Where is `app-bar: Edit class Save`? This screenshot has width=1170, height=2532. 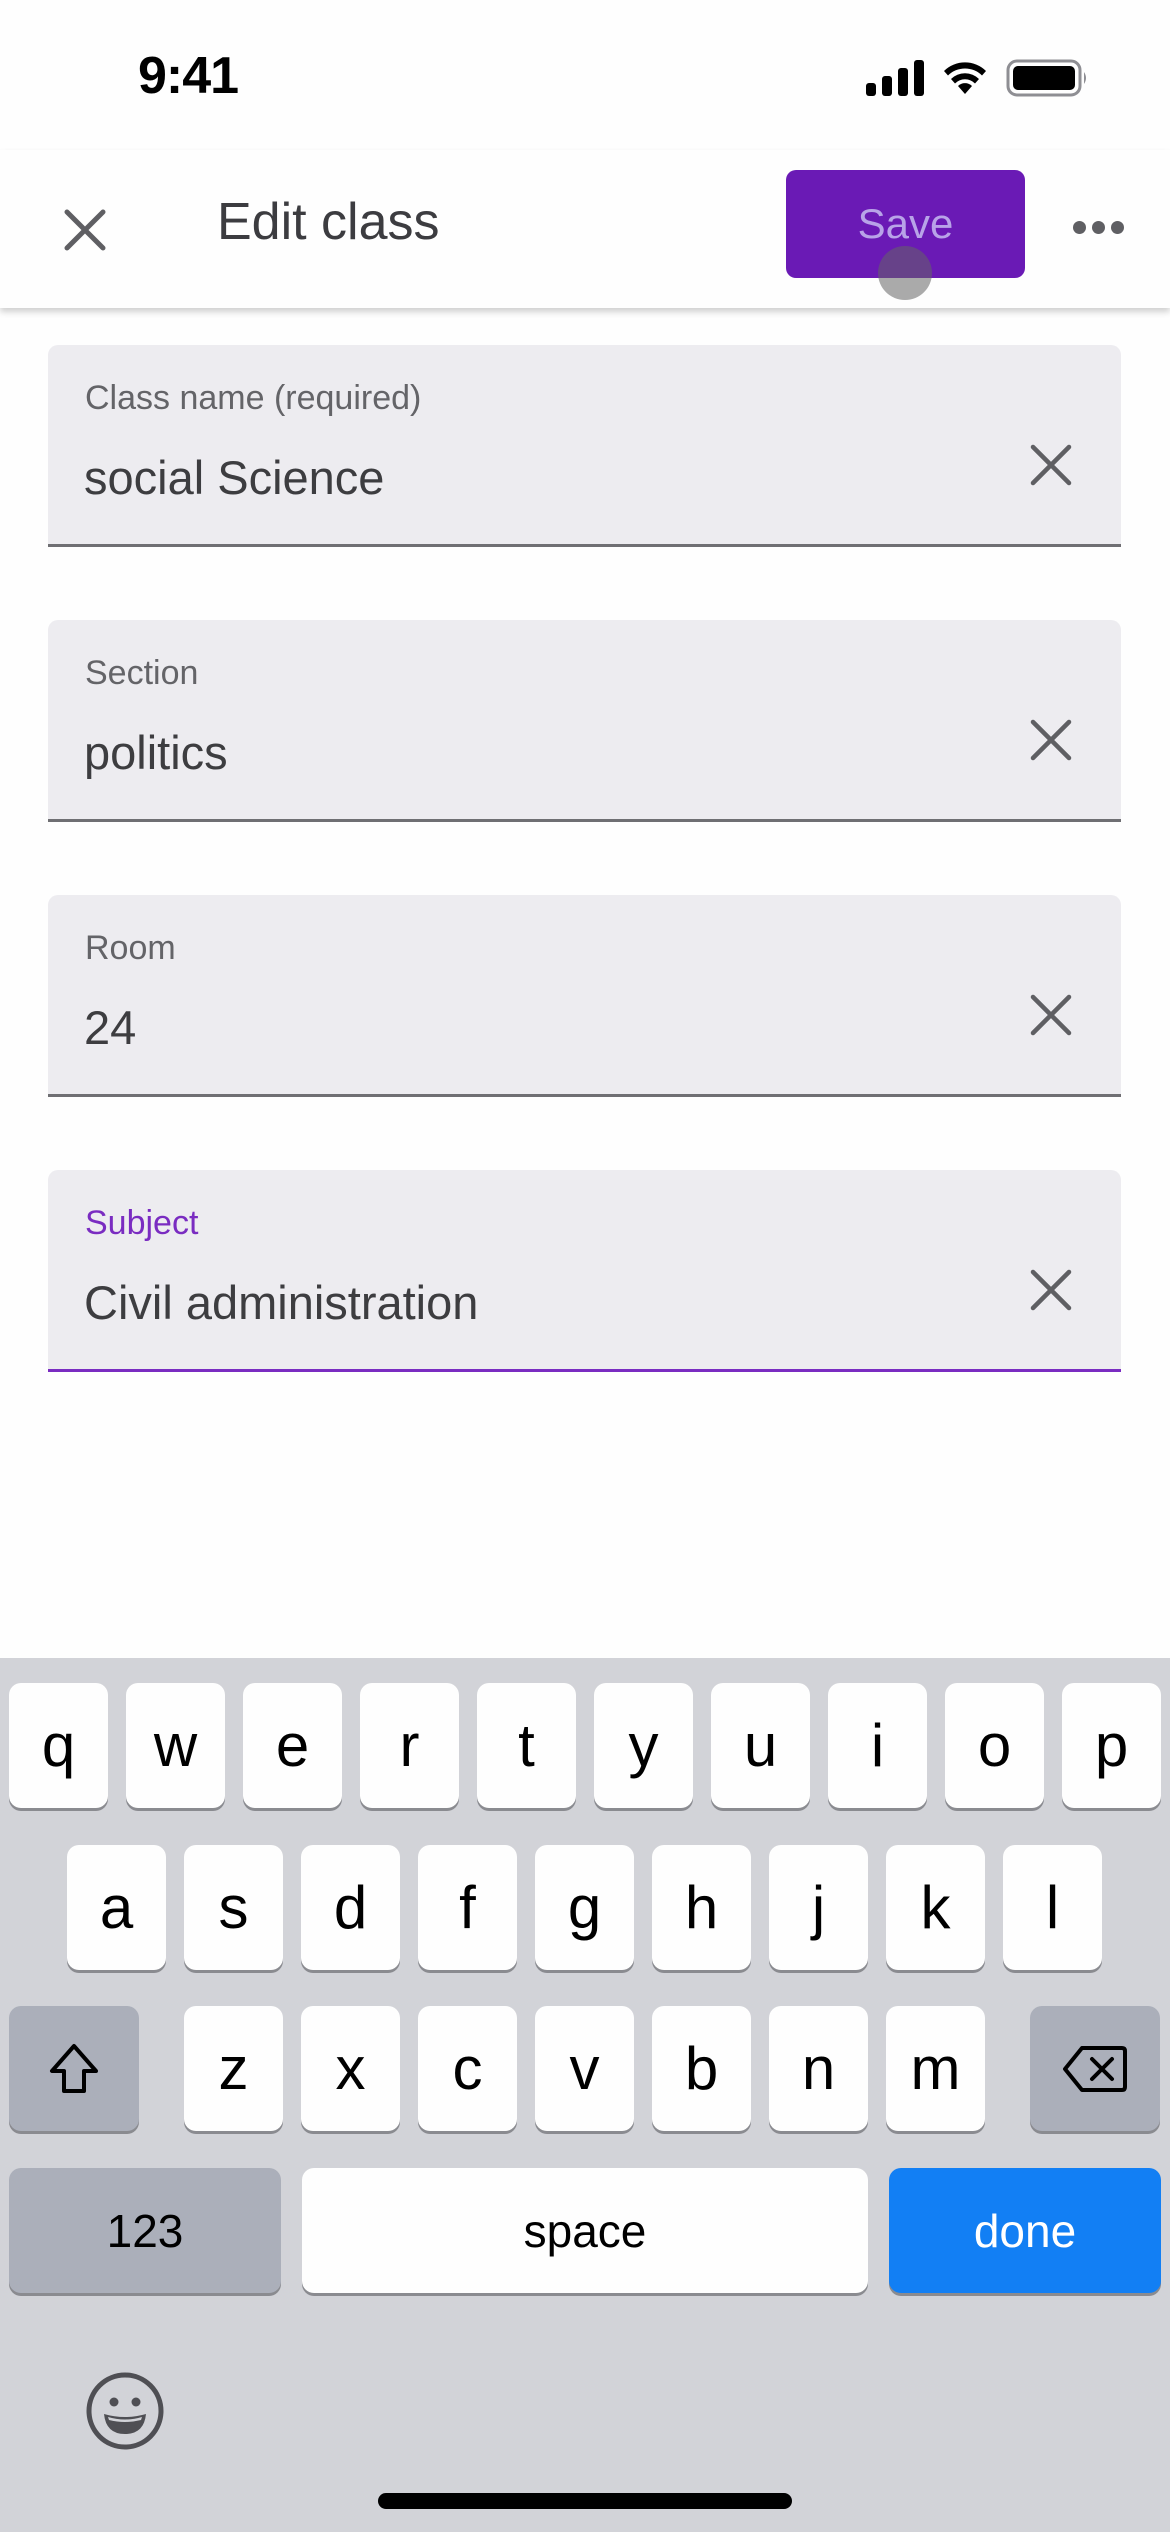 app-bar: Edit class Save is located at coordinates (585, 229).